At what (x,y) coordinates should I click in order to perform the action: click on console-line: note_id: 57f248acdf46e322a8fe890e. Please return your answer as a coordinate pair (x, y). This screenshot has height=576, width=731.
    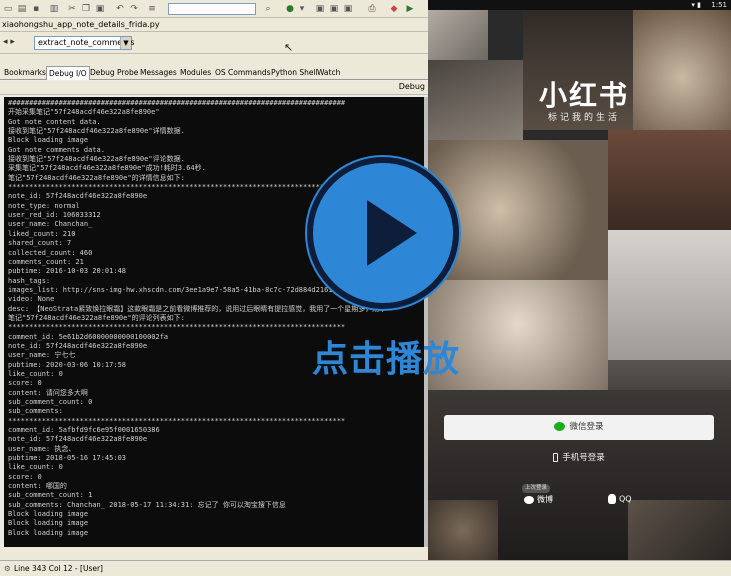
    Looking at the image, I should click on (78, 439).